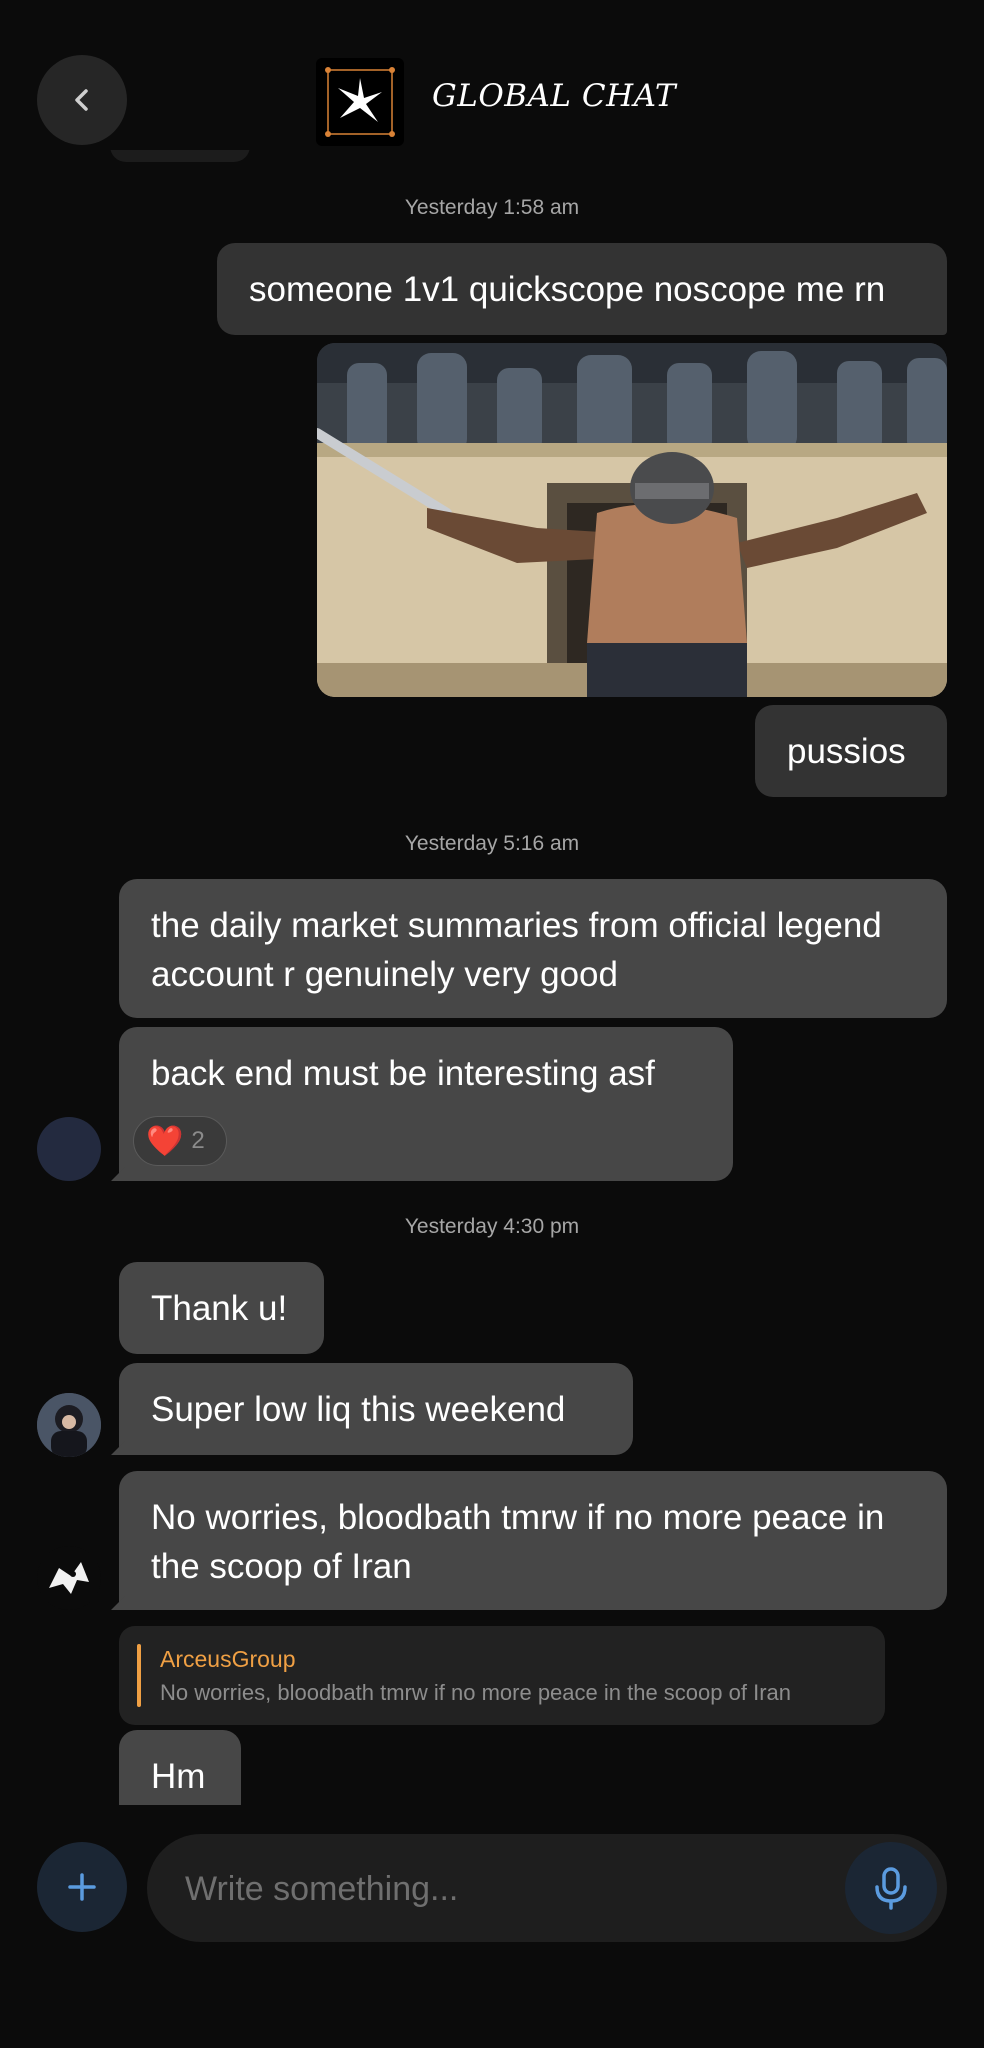  What do you see at coordinates (376, 1409) in the screenshot?
I see `incoming-message: Super low liq this weekend` at bounding box center [376, 1409].